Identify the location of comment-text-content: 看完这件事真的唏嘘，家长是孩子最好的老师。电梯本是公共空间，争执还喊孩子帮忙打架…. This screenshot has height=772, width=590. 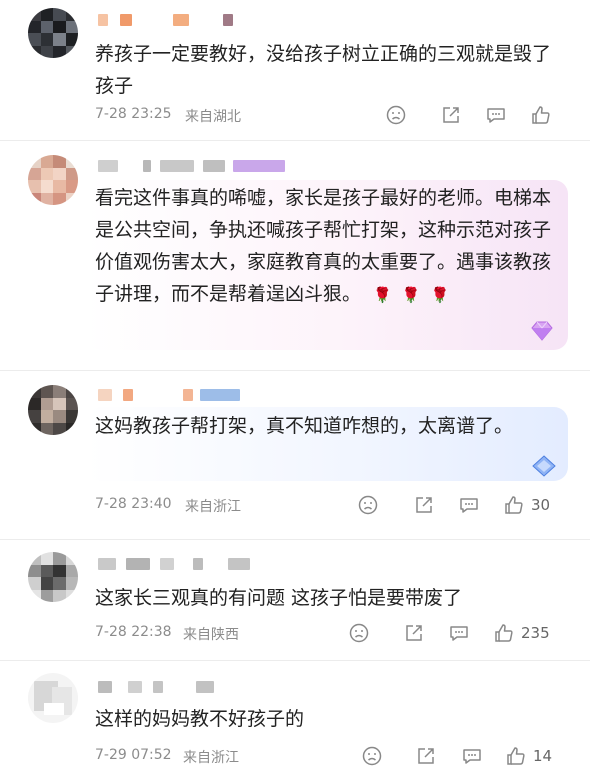
(323, 246).